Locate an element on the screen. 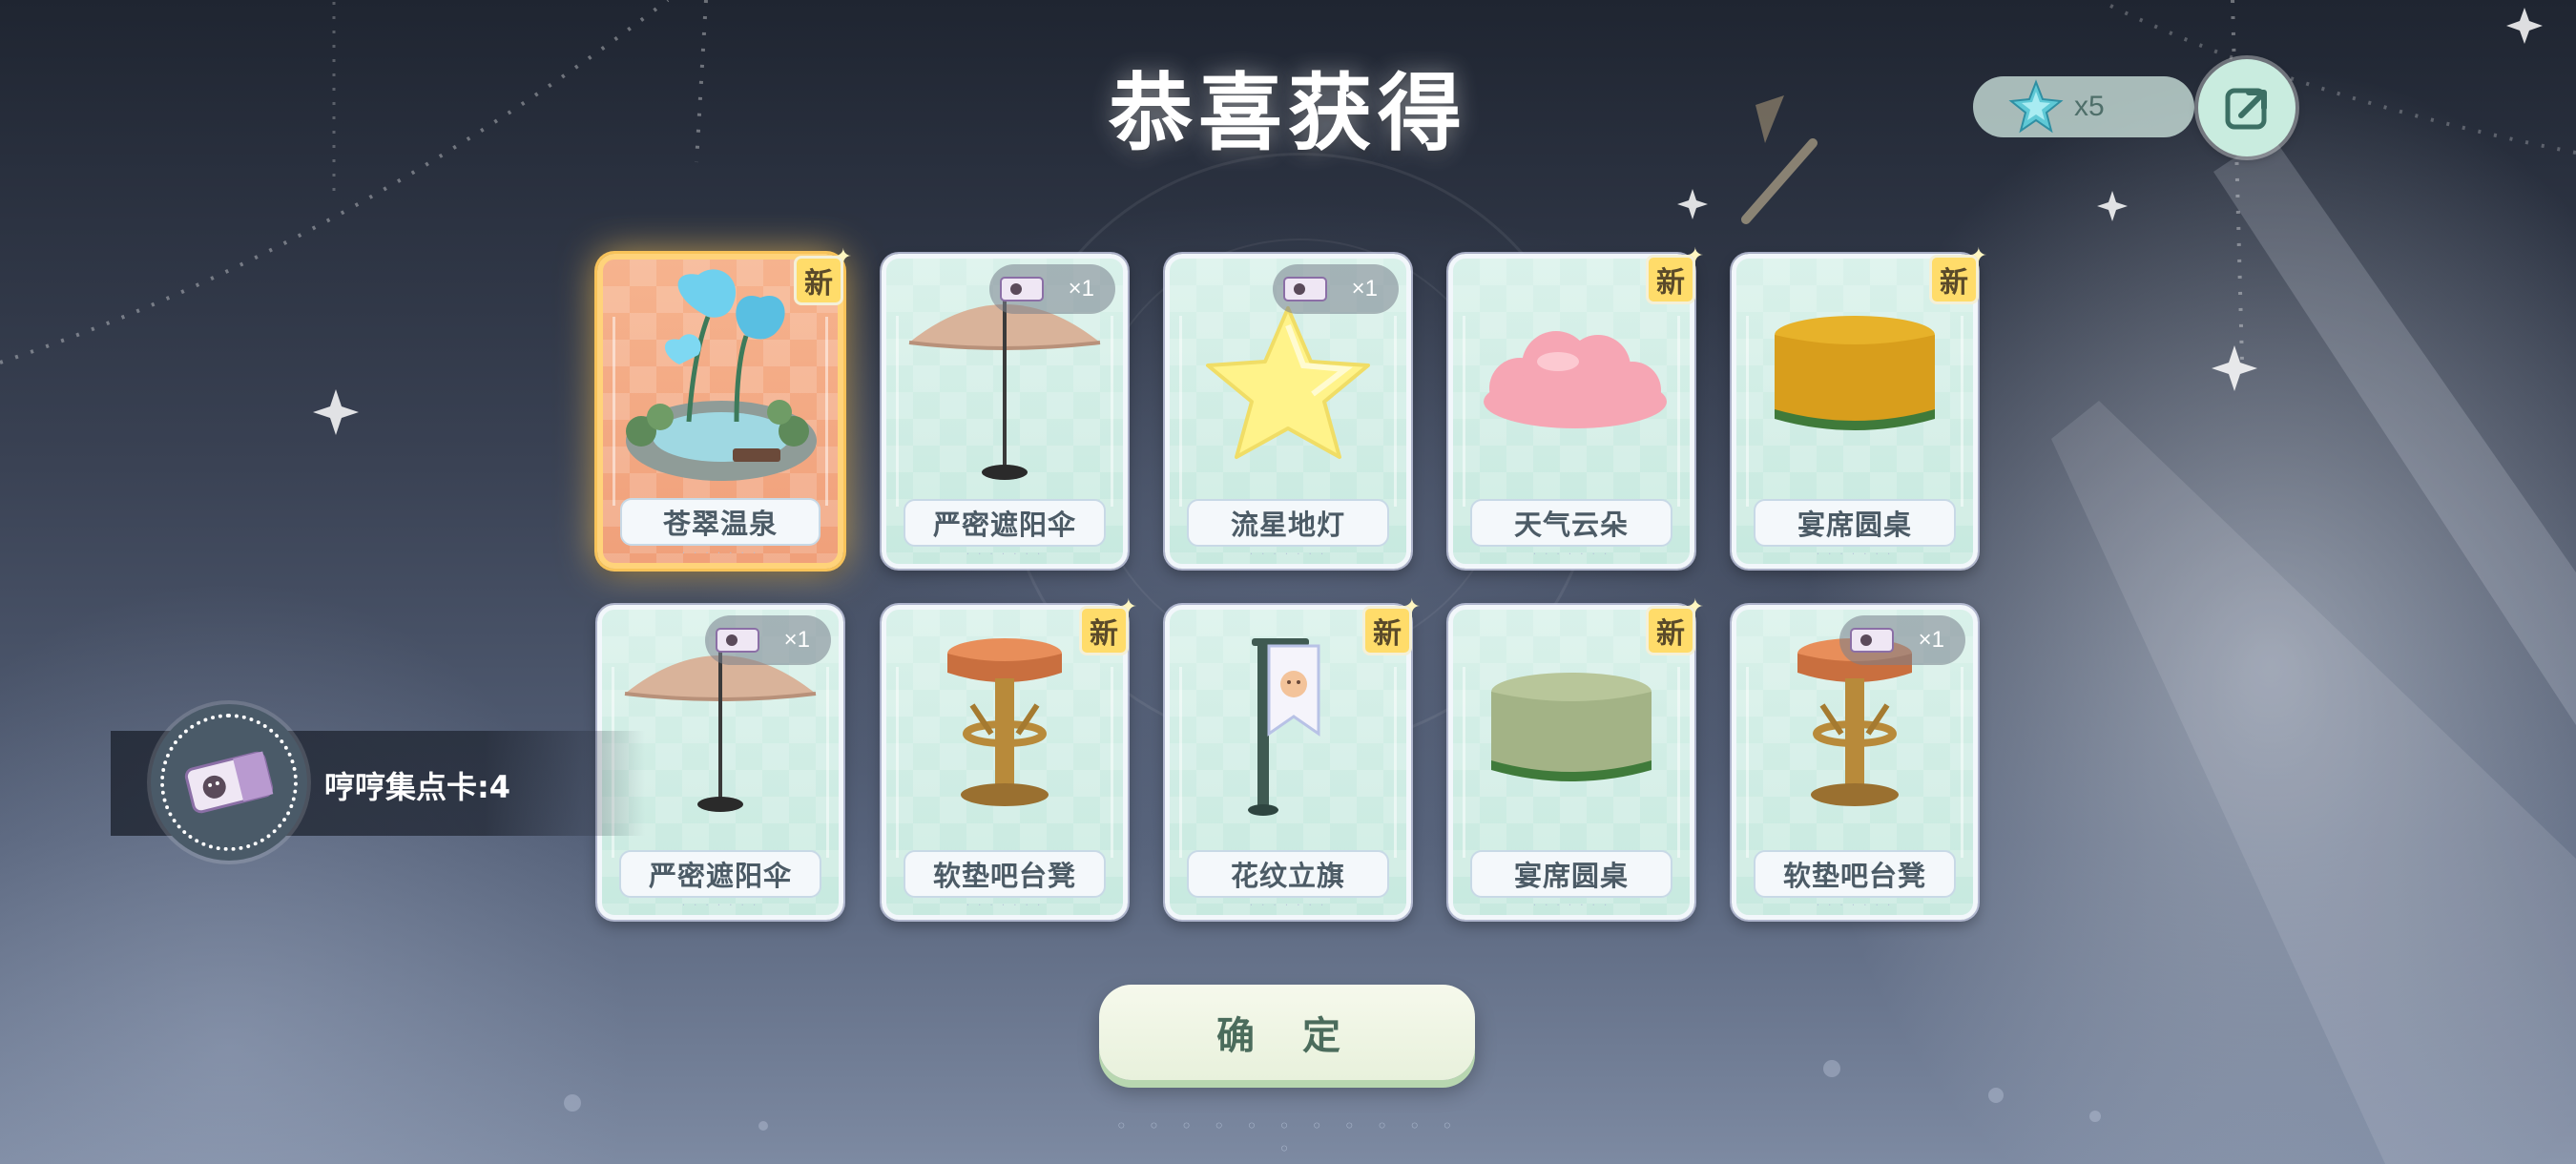 This screenshot has height=1164, width=2576. reward-card: 新 ✦ 苍翠温泉 · · · · · · · is located at coordinates (724, 407).